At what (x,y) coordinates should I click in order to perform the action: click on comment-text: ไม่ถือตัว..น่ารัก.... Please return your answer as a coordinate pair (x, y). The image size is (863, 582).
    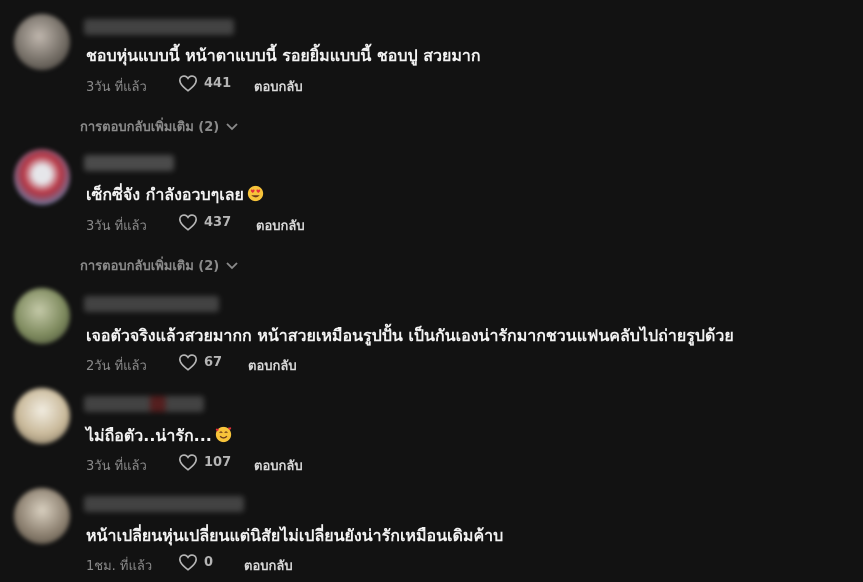
    Looking at the image, I should click on (159, 436).